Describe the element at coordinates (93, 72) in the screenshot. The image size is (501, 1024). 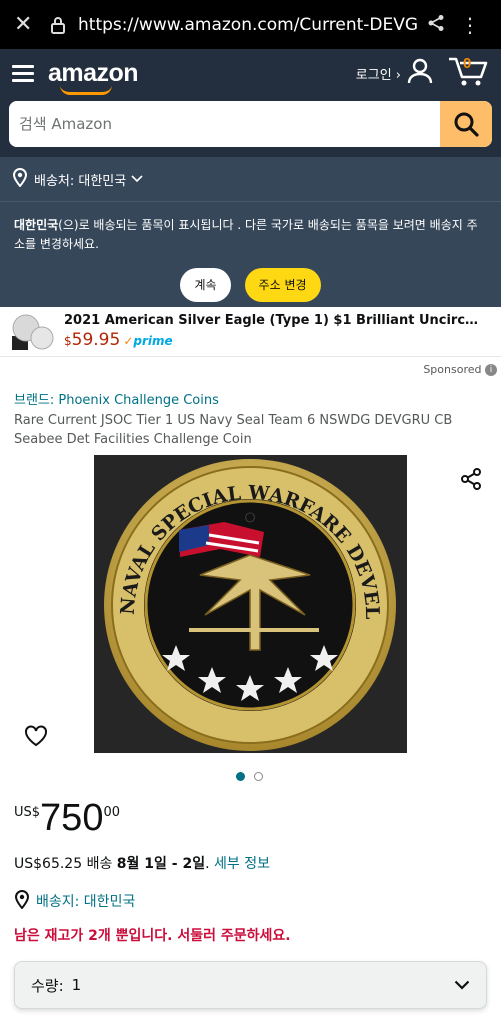
I see `logo-text: amazon` at that location.